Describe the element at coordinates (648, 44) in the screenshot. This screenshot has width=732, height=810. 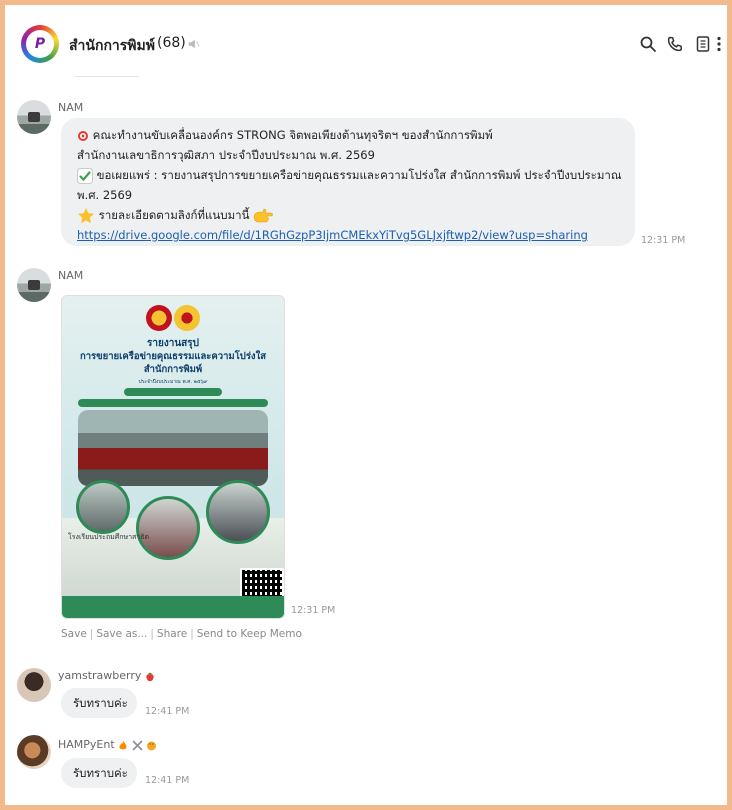
I see `search-icon` at that location.